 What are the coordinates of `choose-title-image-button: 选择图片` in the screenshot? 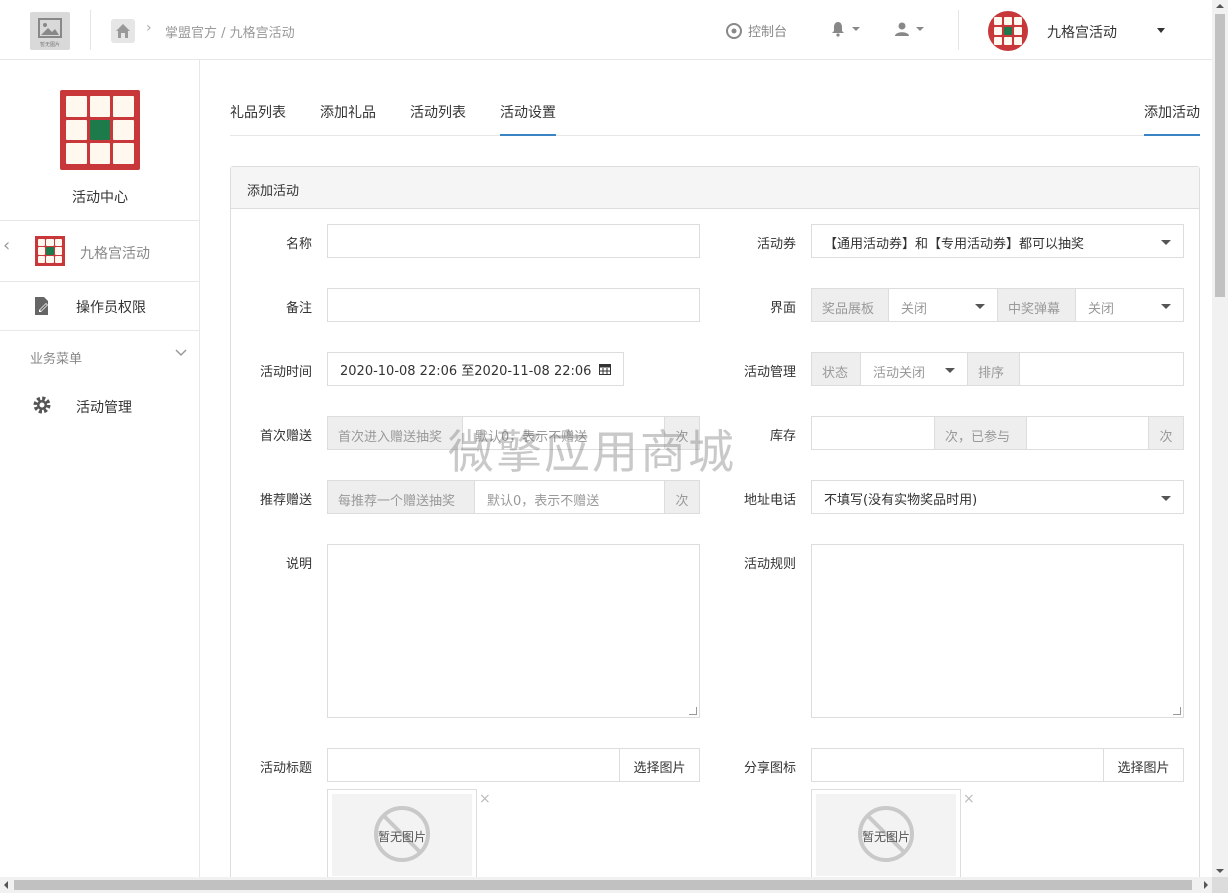 It's located at (659, 765).